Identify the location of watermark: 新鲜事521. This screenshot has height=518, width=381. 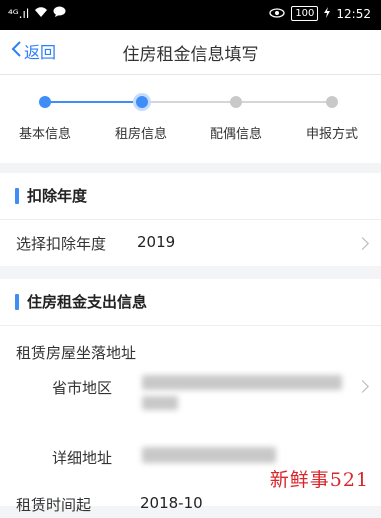
(319, 480).